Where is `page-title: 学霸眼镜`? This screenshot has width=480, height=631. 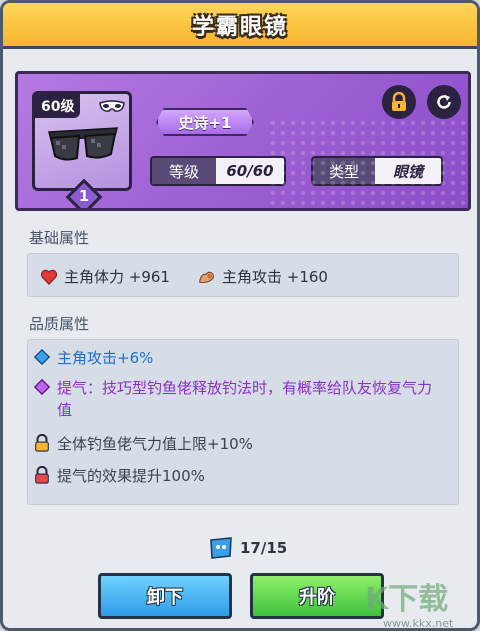
page-title: 学霸眼镜 is located at coordinates (239, 27).